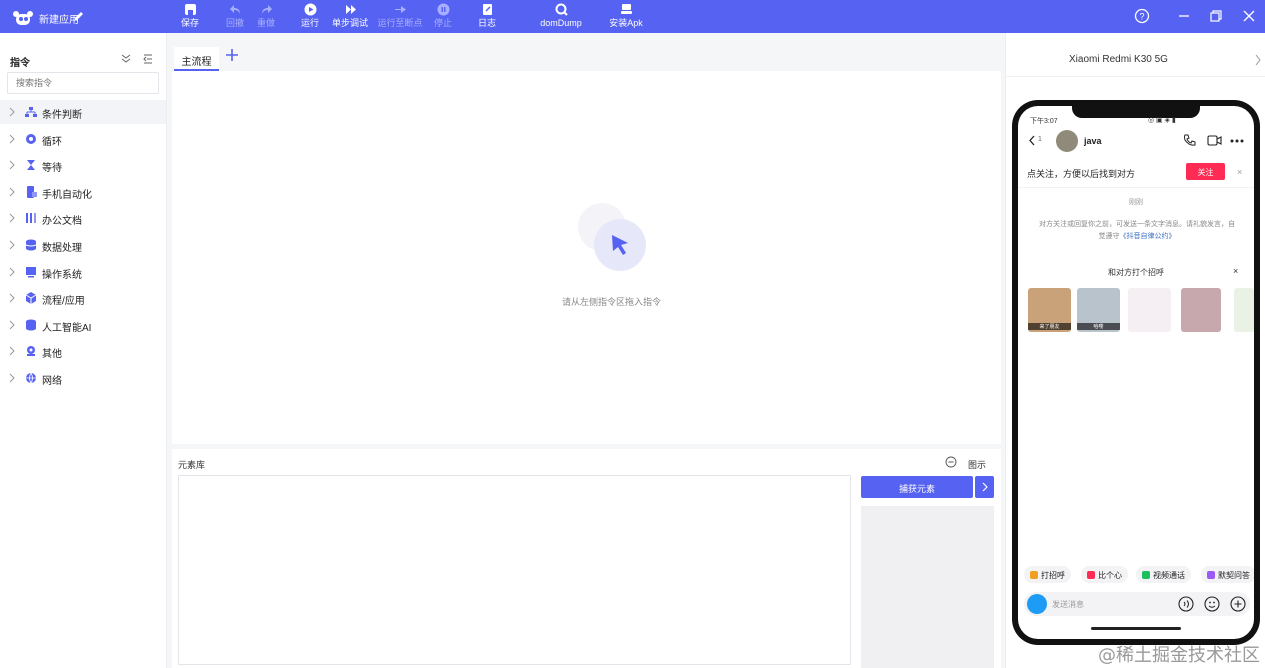 The height and width of the screenshot is (668, 1265). What do you see at coordinates (79, 16) in the screenshot?
I see `pencil-icon` at bounding box center [79, 16].